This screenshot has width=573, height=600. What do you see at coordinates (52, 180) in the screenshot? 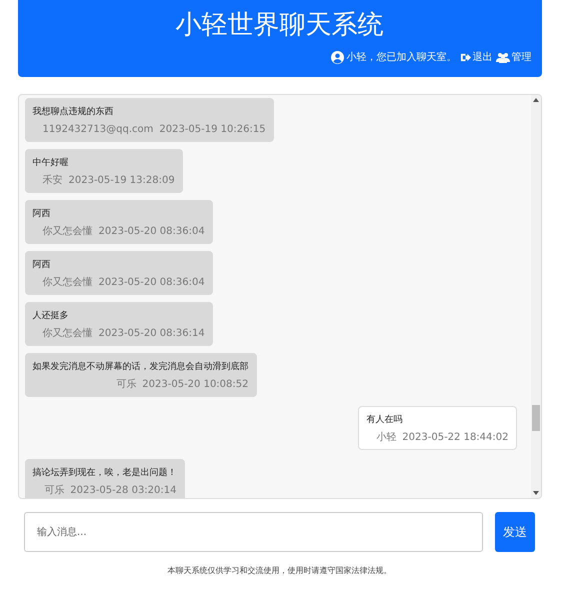
I see `sender-name: 禾安` at bounding box center [52, 180].